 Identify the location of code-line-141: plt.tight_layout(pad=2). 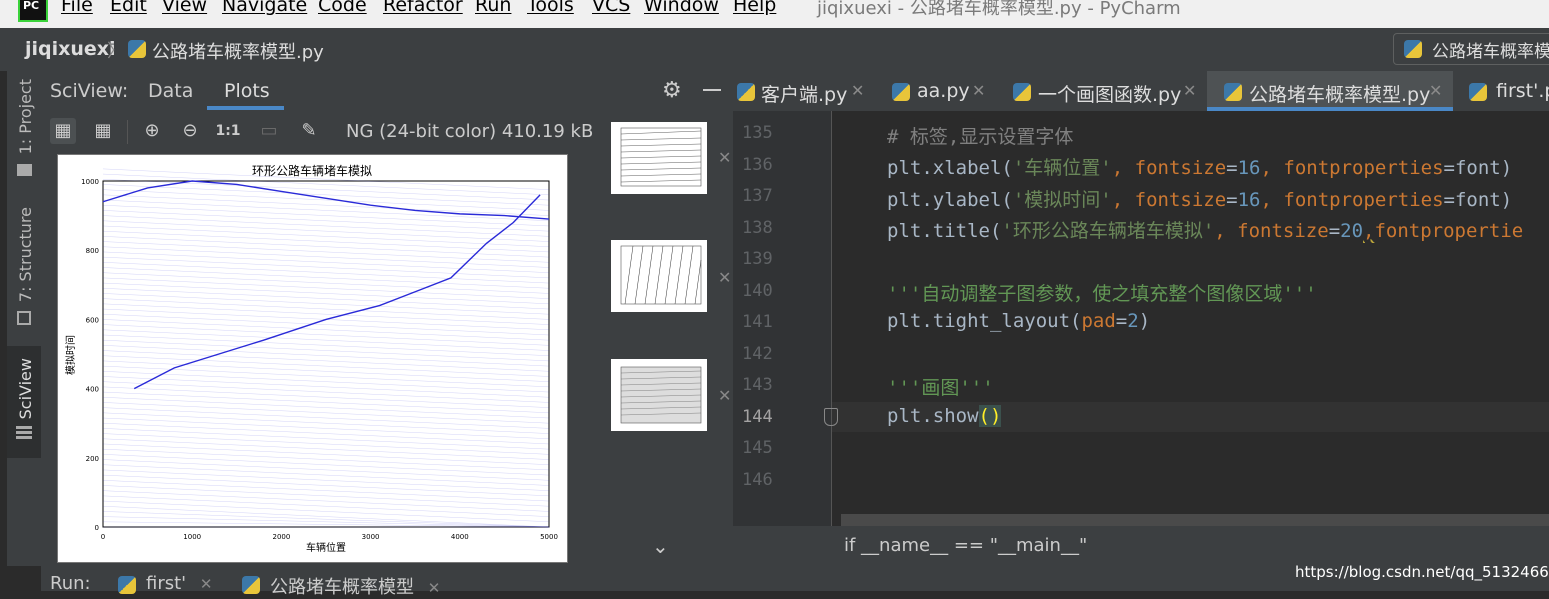
(1018, 321).